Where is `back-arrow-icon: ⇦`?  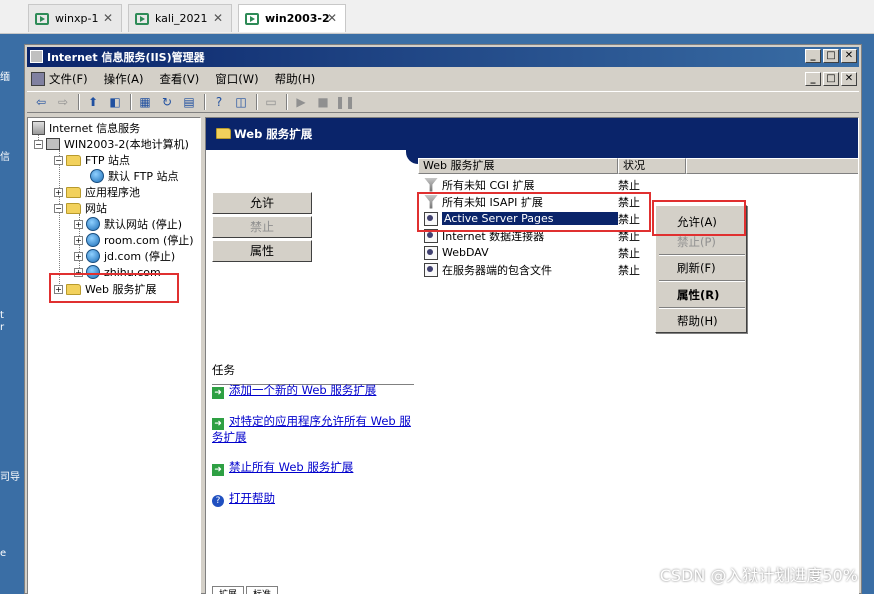 back-arrow-icon: ⇦ is located at coordinates (41, 102).